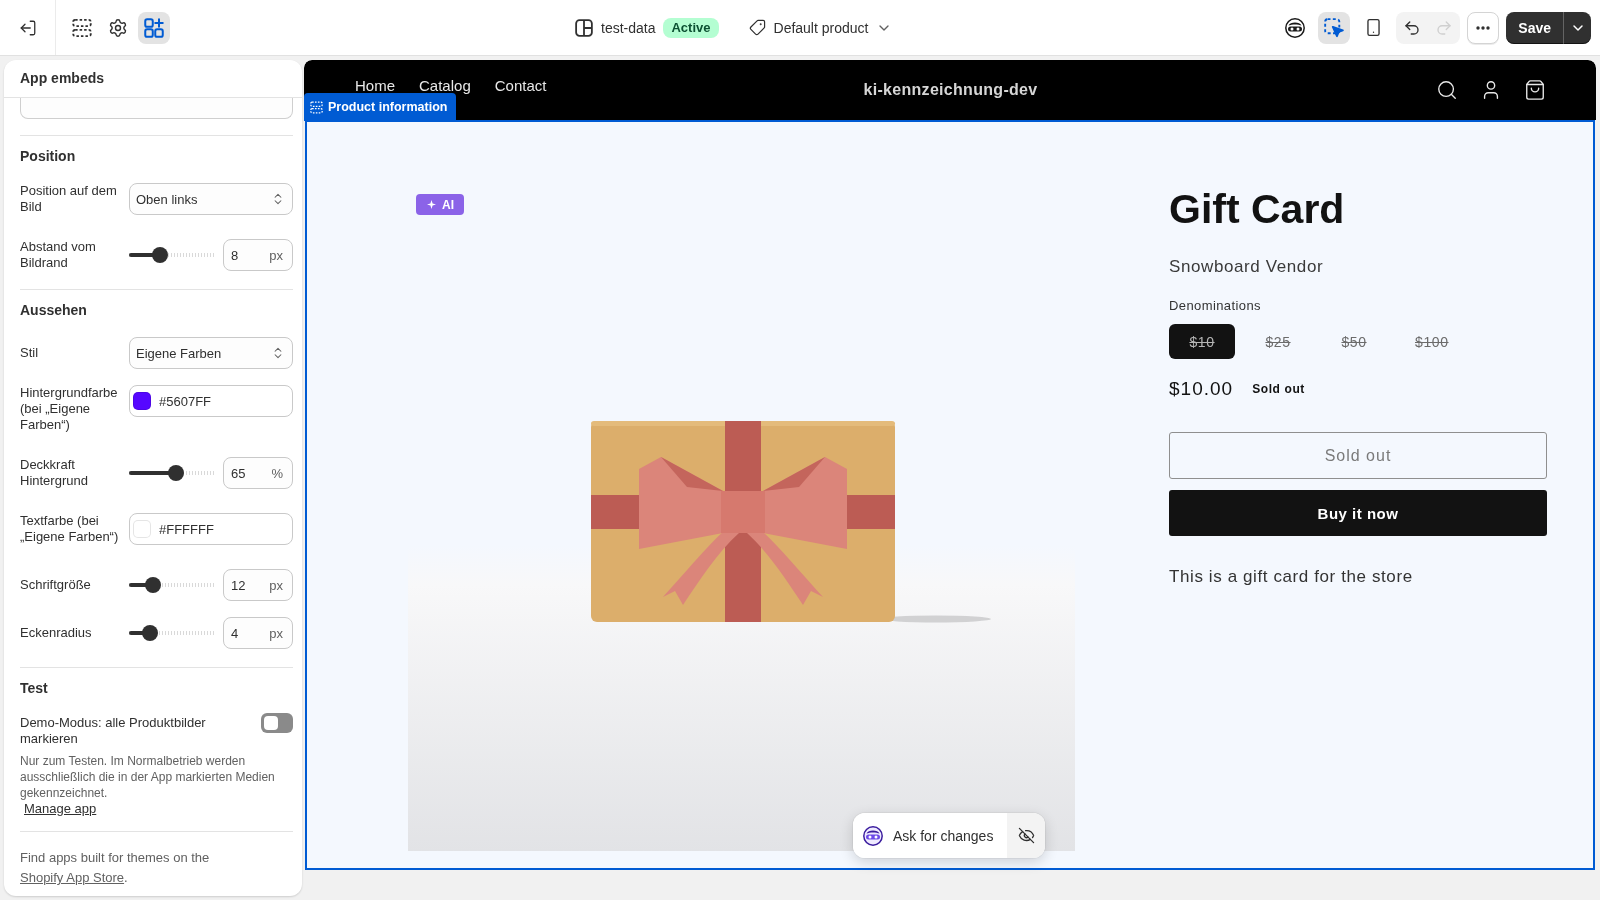  I want to click on field-label: Hintergrundfarbe (bei „Eigene Farben“), so click(69, 409).